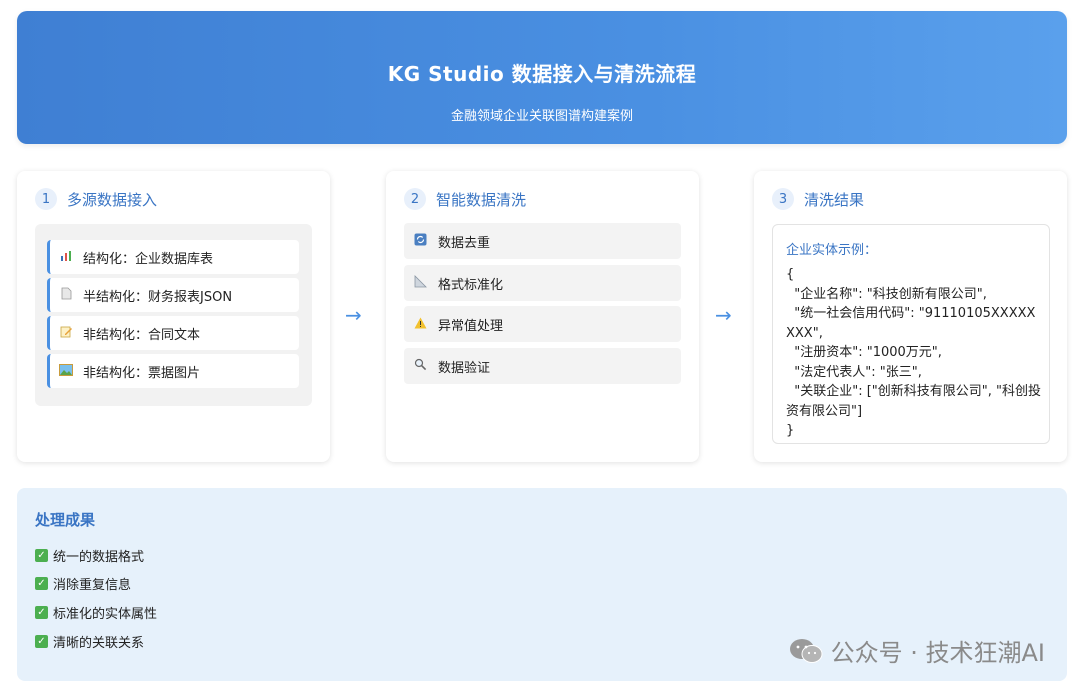 The width and height of the screenshot is (1080, 694). What do you see at coordinates (938, 650) in the screenshot?
I see `watermark-text: 公众号 · 技术狂潮AI` at bounding box center [938, 650].